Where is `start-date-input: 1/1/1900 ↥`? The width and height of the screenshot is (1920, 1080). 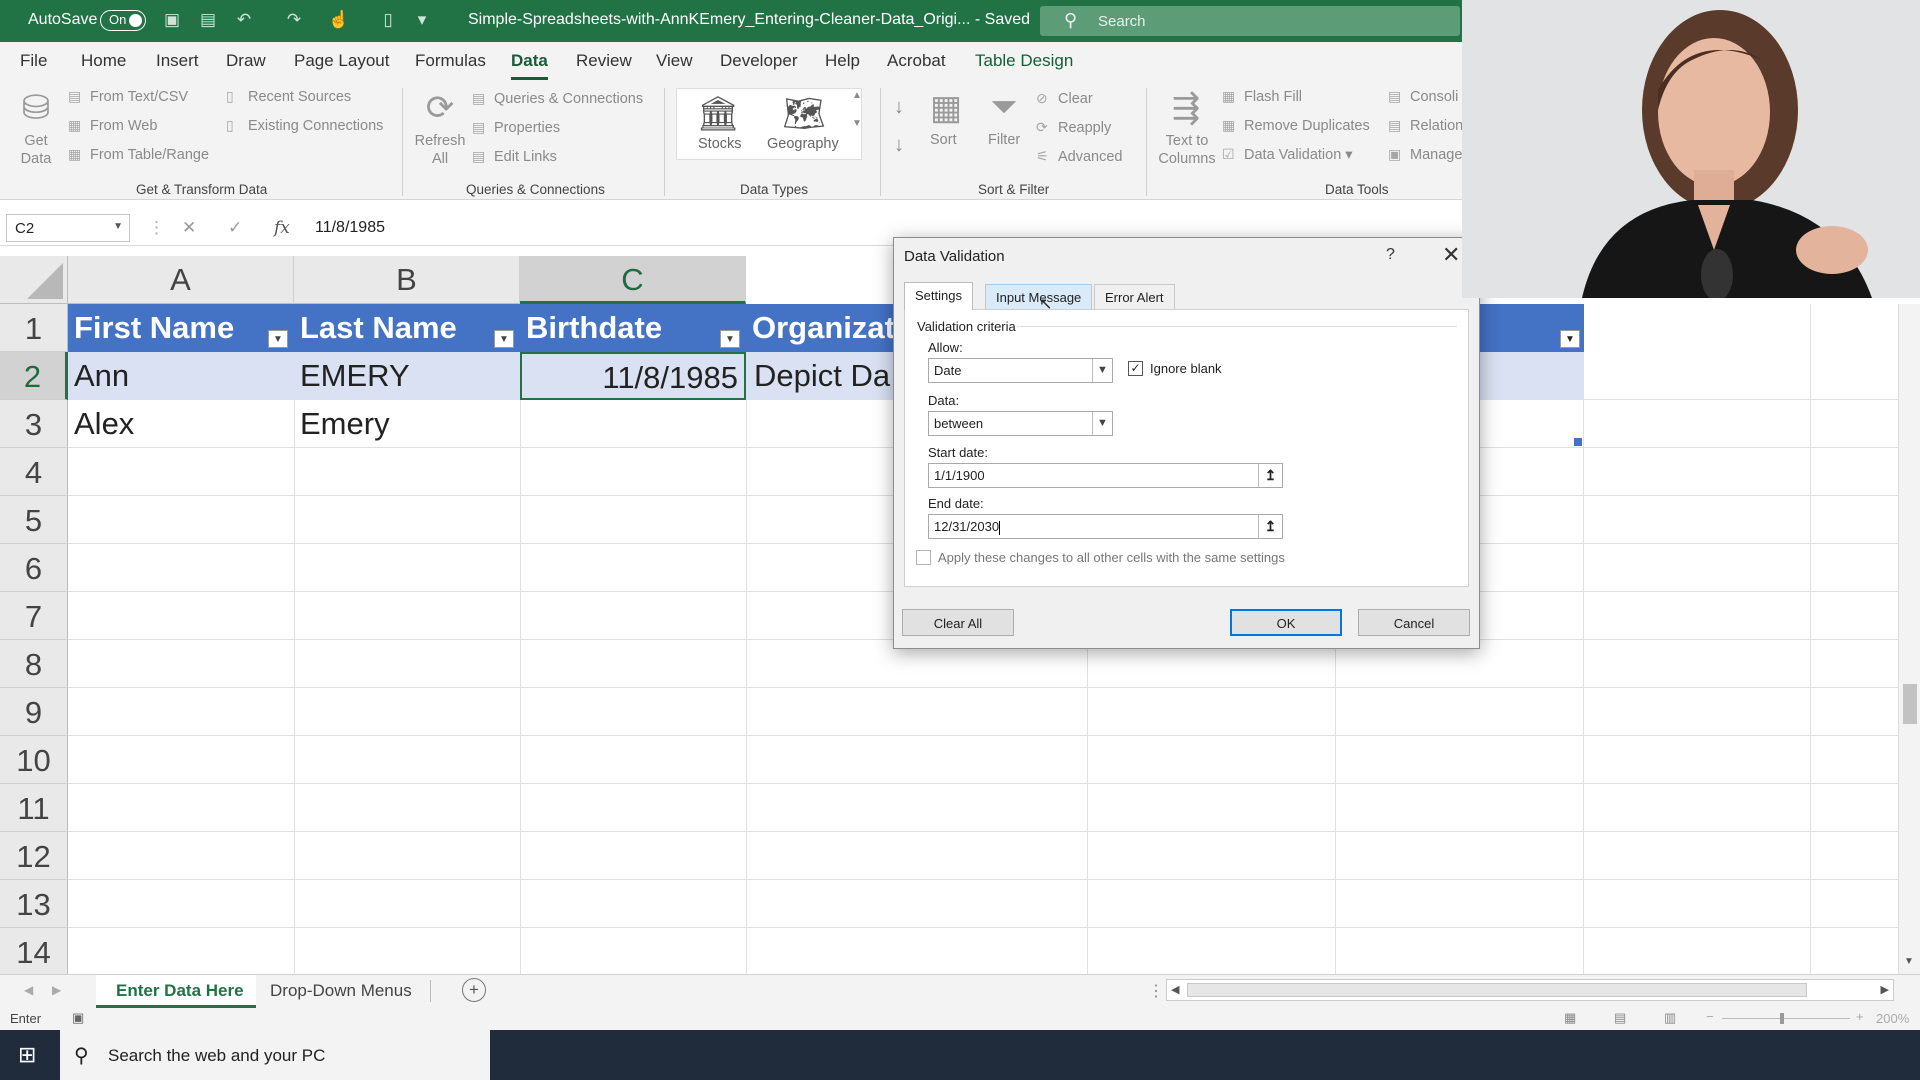
start-date-input: 1/1/1900 ↥ is located at coordinates (1105, 475).